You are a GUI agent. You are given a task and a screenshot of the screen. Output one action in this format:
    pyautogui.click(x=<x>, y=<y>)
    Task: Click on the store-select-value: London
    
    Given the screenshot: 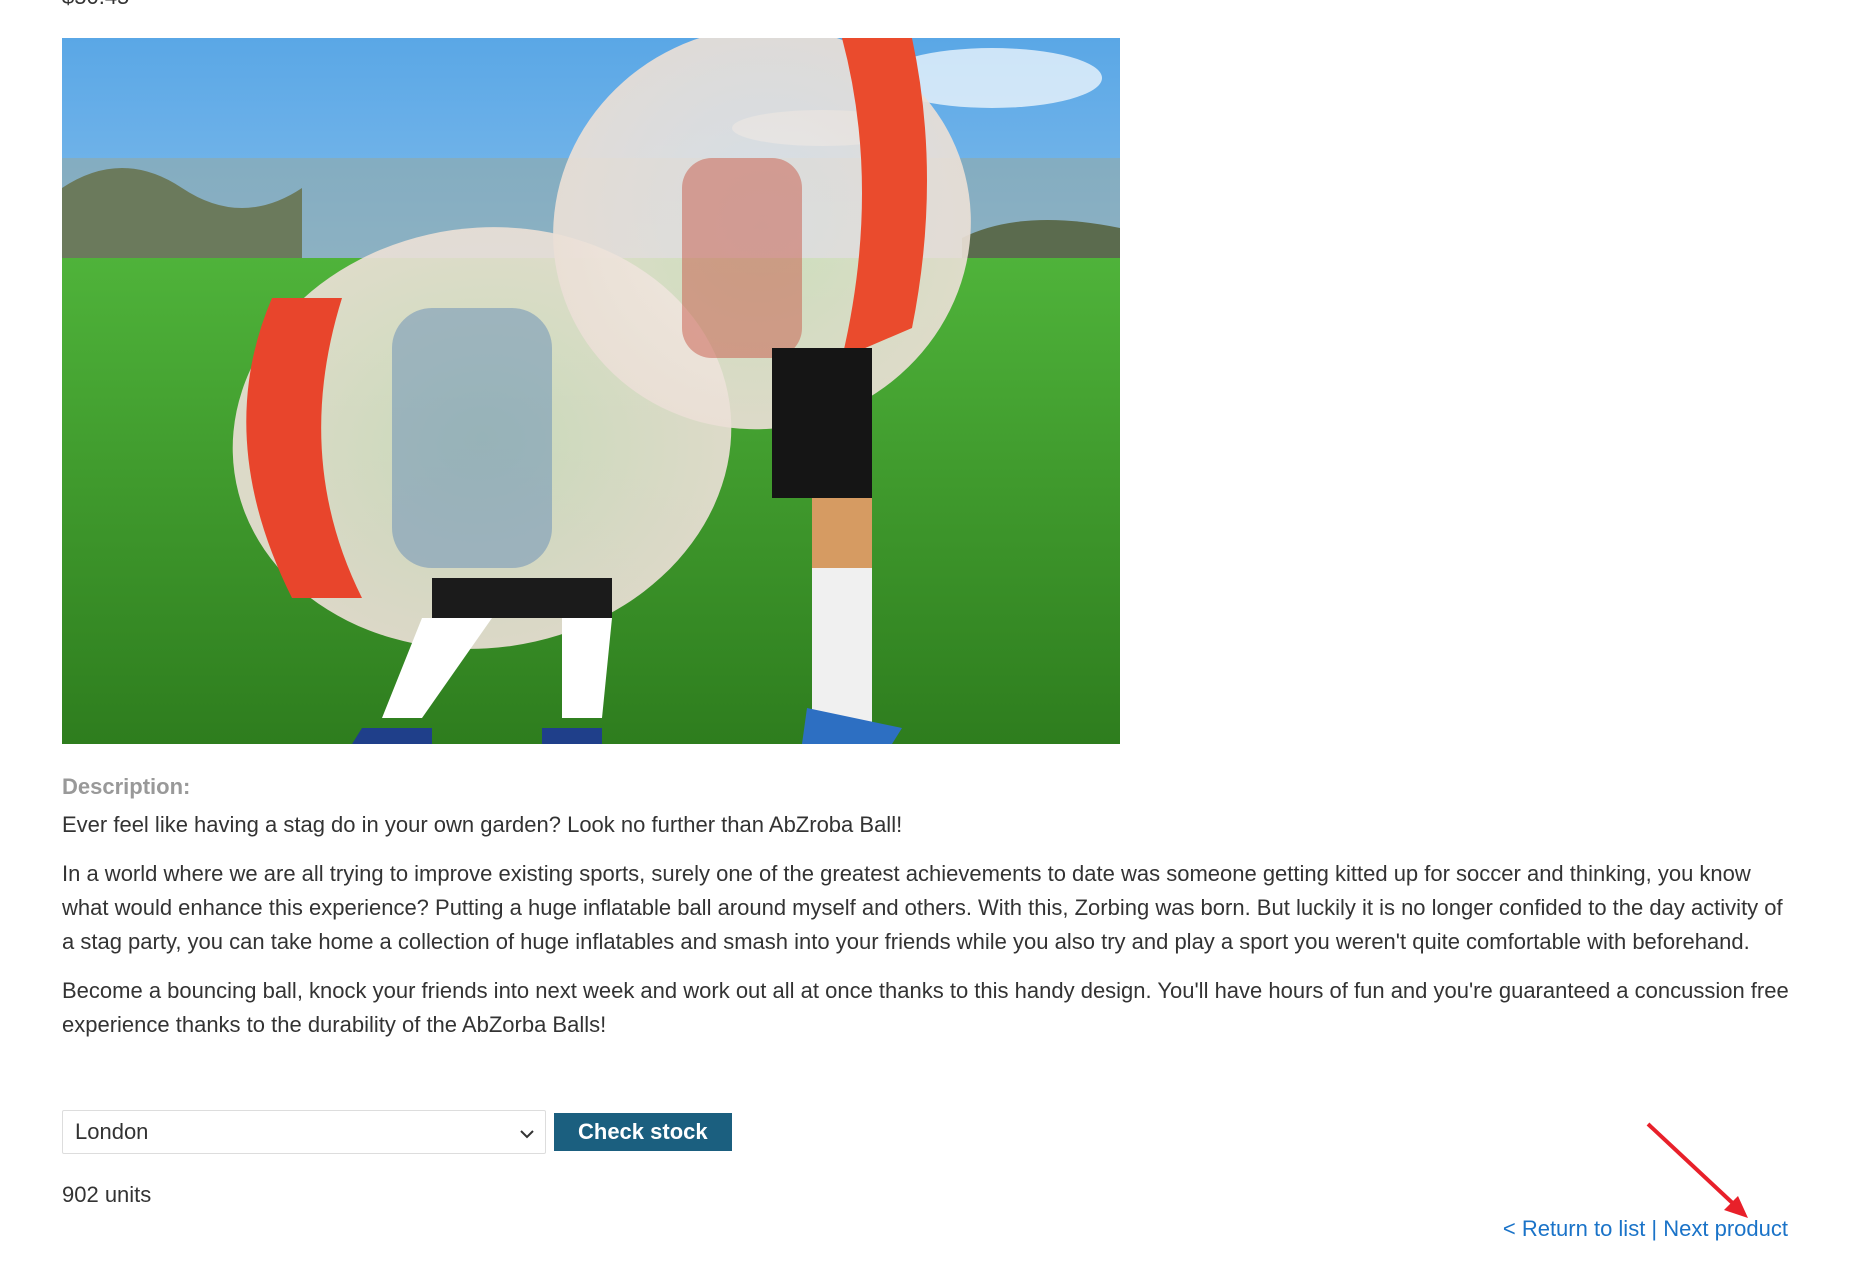 What is the action you would take?
    pyautogui.click(x=112, y=1131)
    